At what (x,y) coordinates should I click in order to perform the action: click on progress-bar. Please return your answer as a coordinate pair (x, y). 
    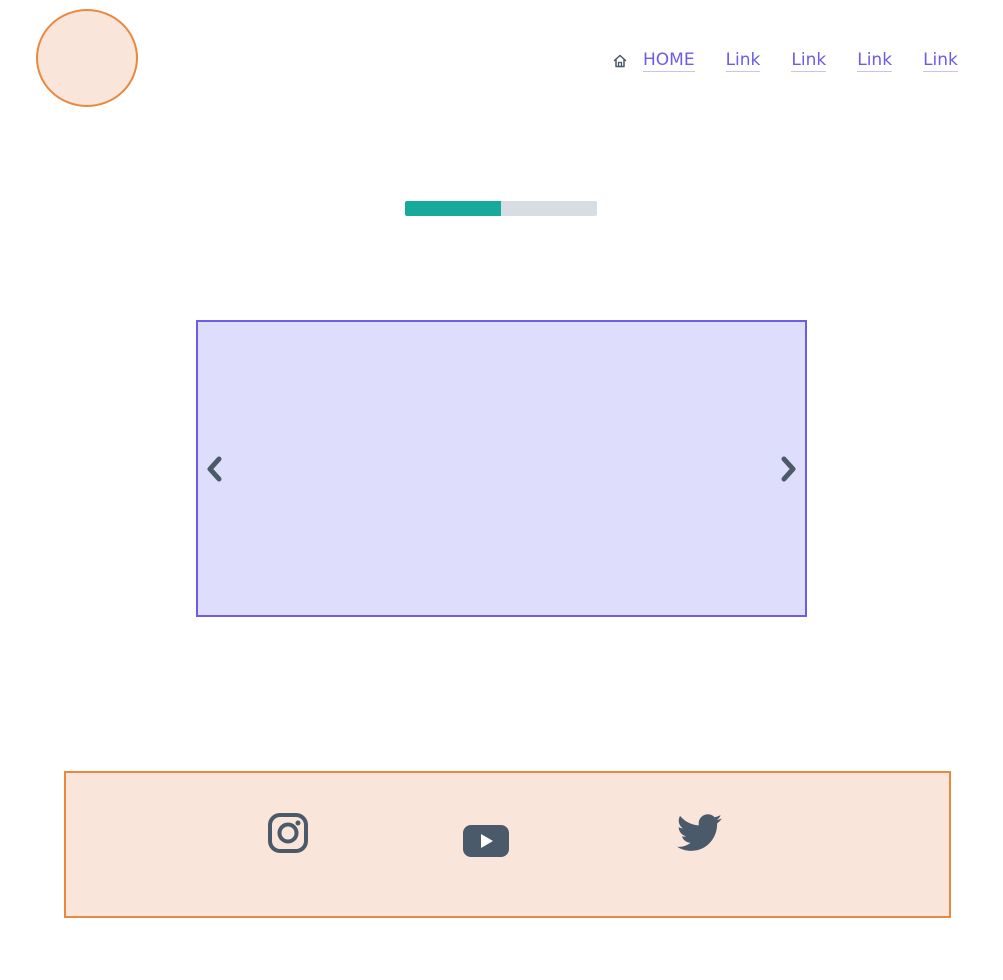
    Looking at the image, I should click on (501, 208).